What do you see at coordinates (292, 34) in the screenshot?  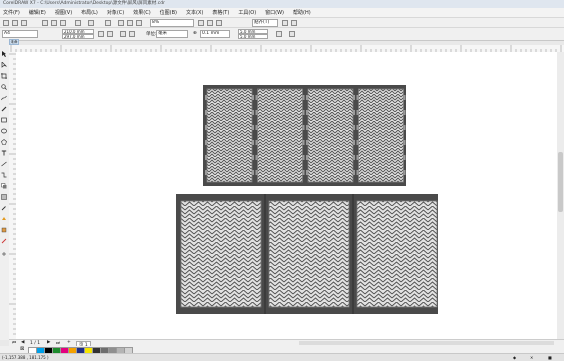 I see `quick-customize-icon` at bounding box center [292, 34].